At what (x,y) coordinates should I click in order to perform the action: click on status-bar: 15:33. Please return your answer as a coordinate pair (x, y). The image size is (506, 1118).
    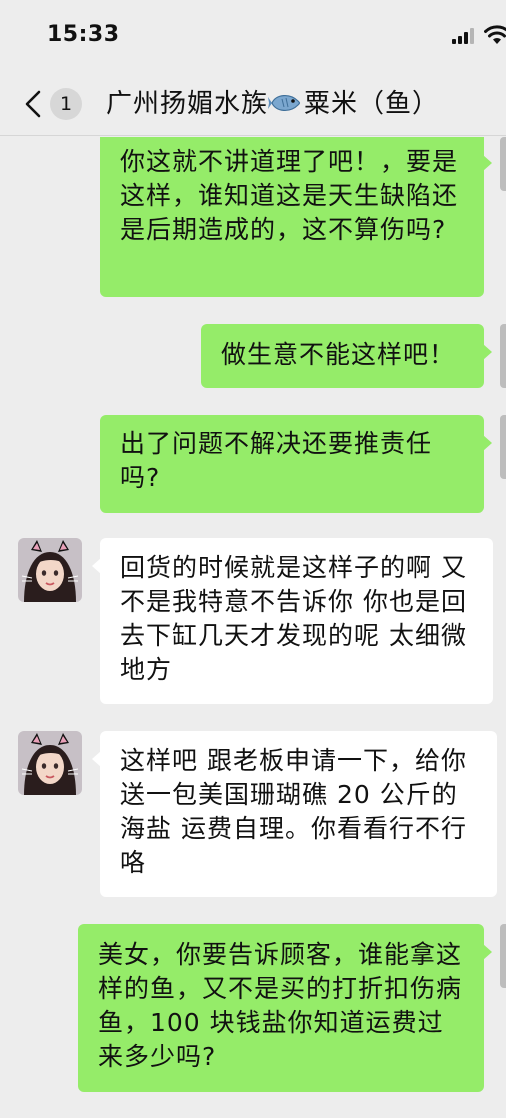
    Looking at the image, I should click on (253, 36).